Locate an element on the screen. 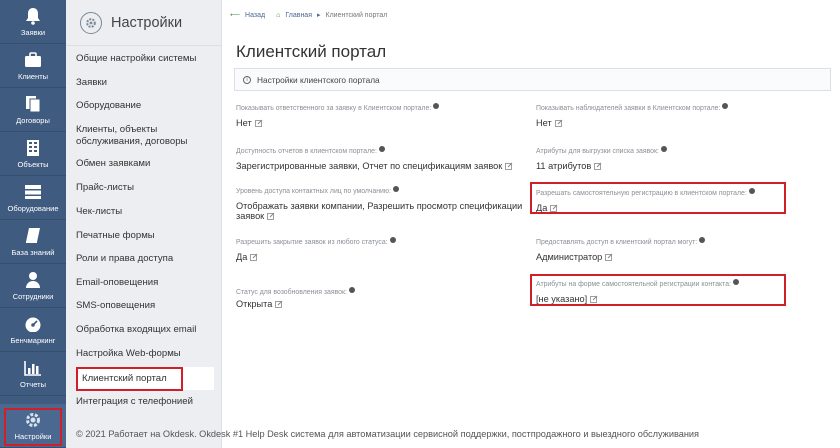  nav-employees: Сотрудники is located at coordinates (33, 286).